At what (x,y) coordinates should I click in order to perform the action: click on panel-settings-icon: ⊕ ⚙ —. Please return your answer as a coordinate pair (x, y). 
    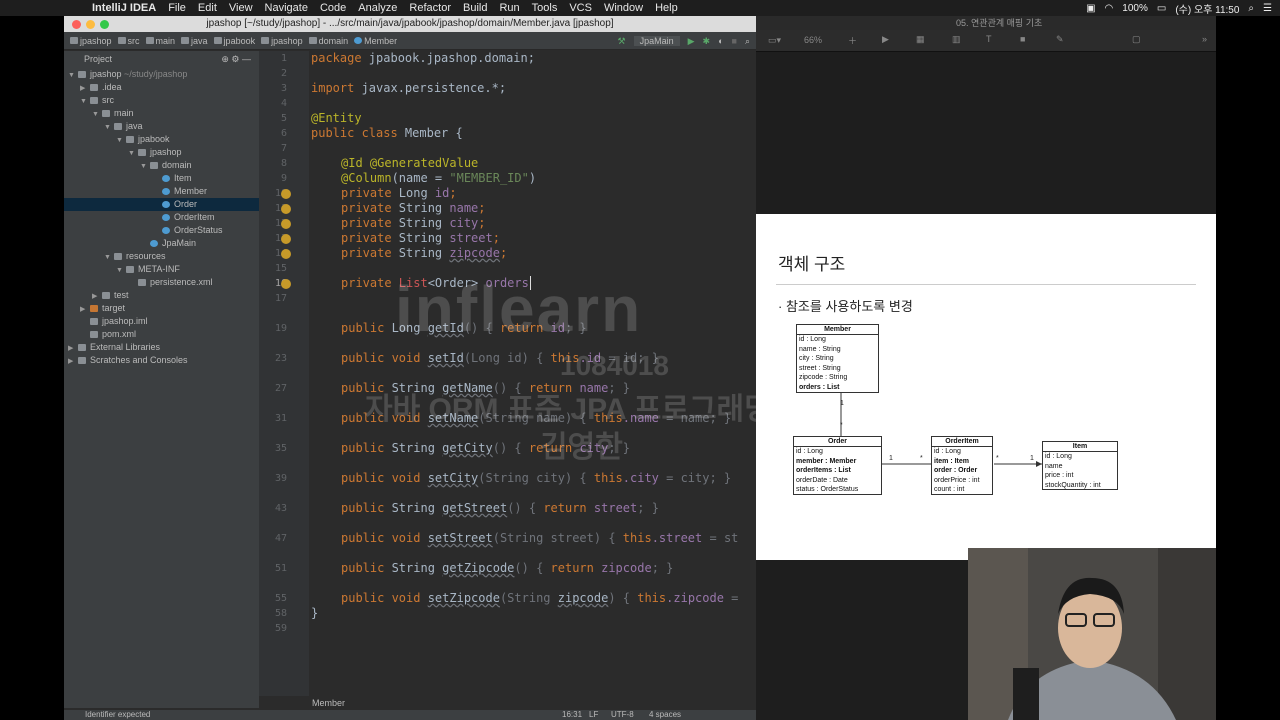
    Looking at the image, I should click on (236, 59).